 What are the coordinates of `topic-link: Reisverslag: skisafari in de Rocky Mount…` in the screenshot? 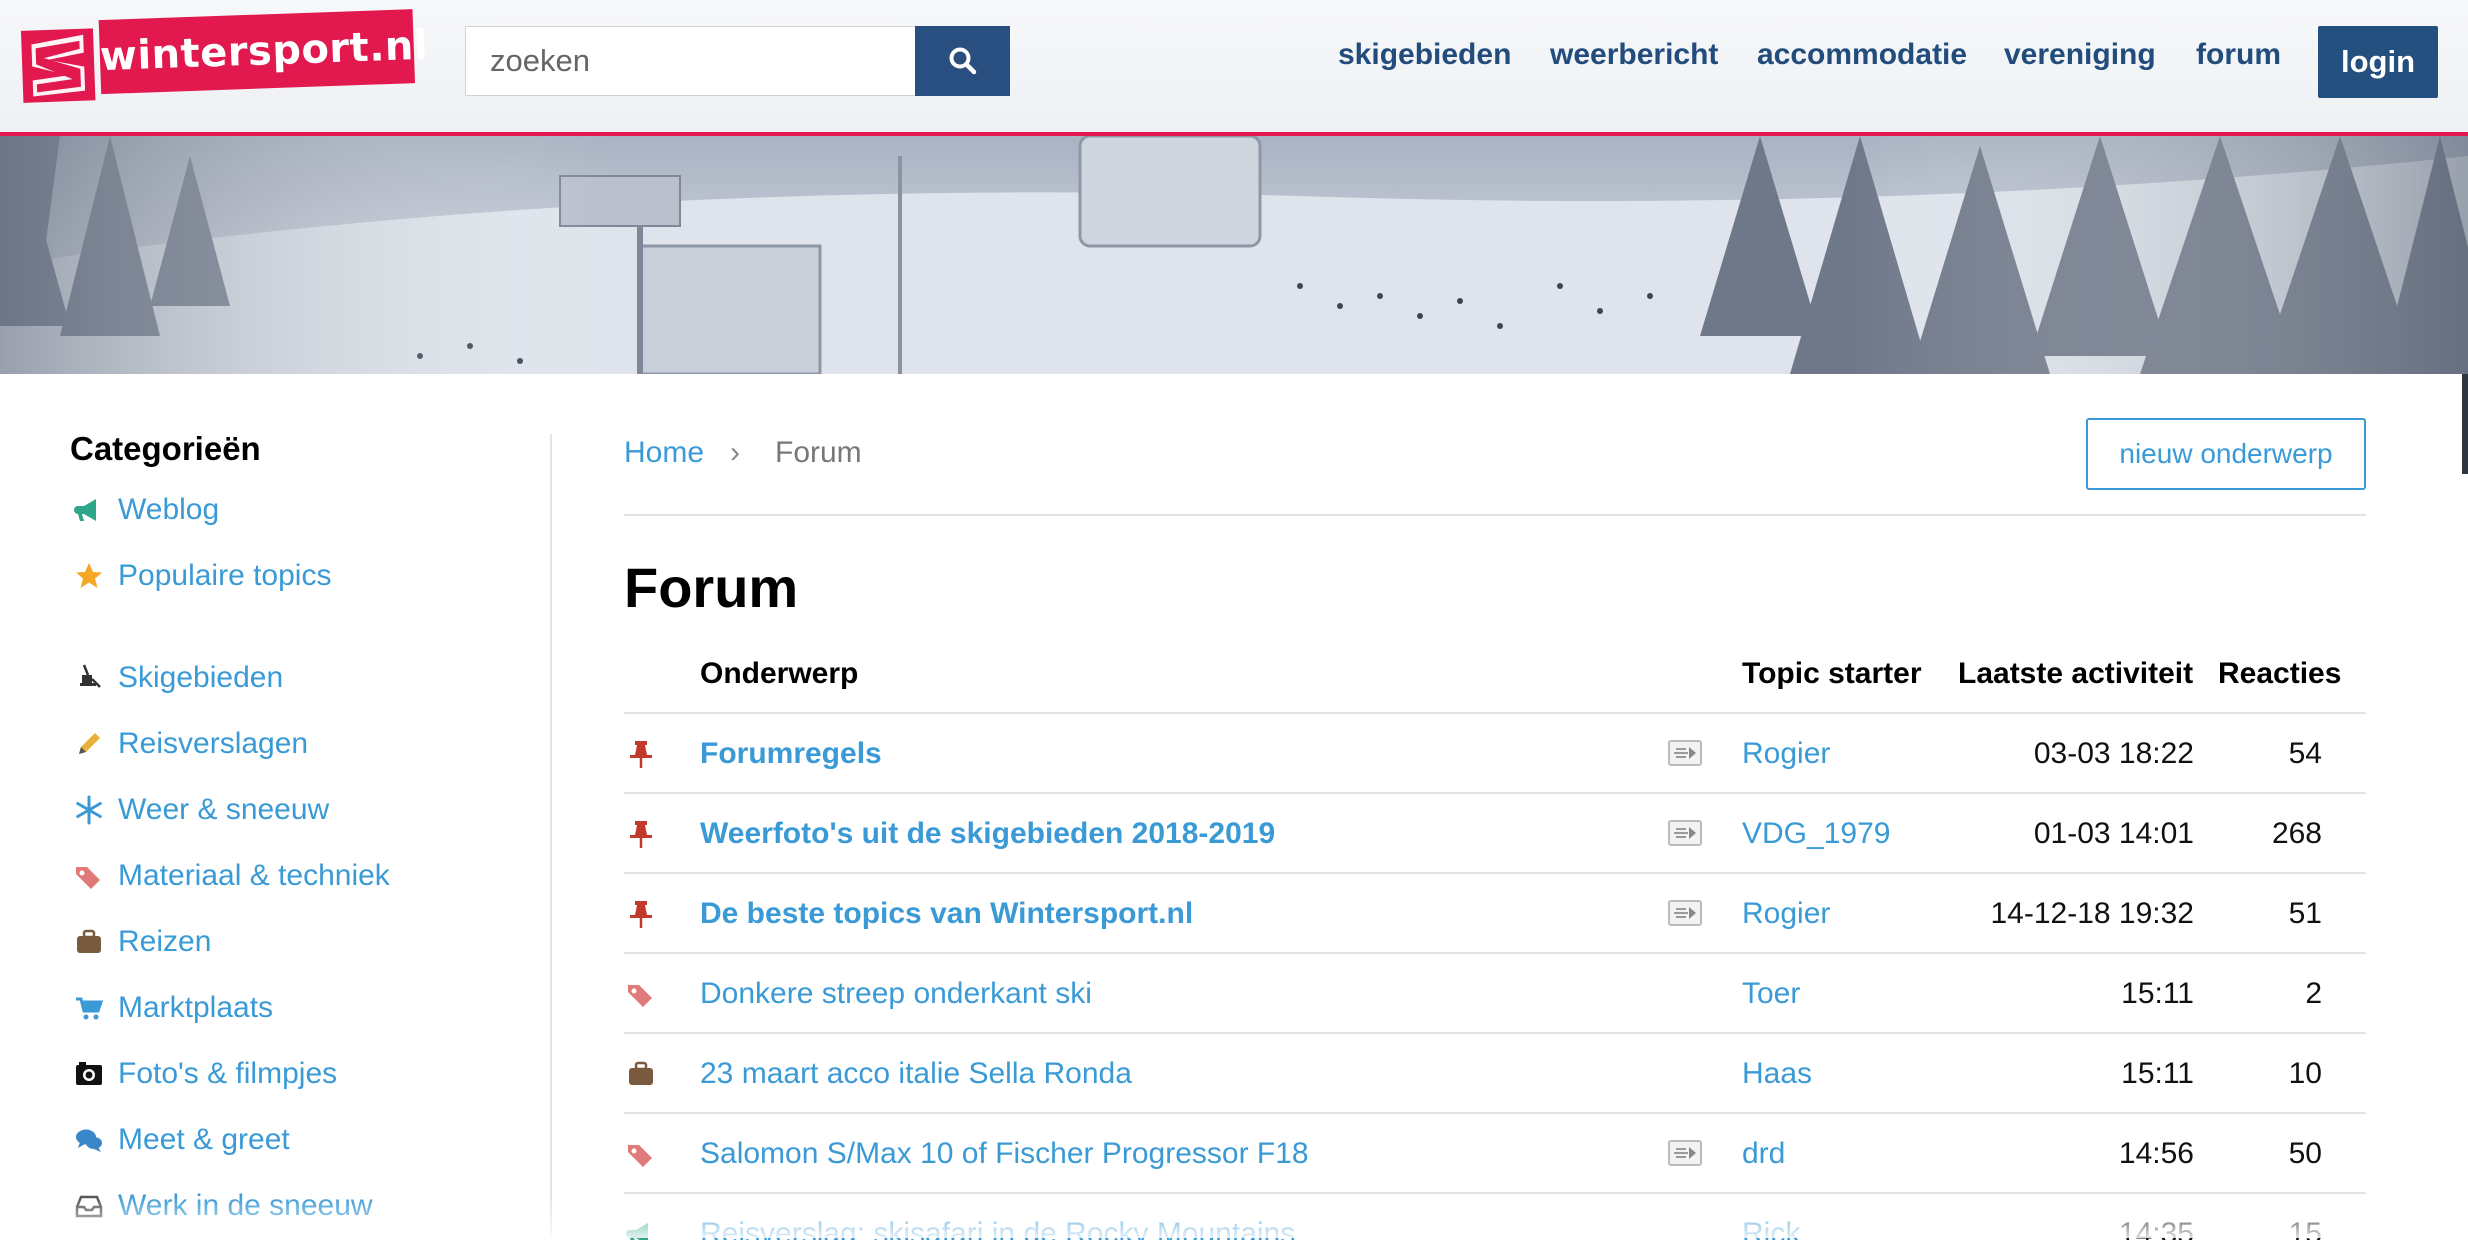 It's located at (997, 1217).